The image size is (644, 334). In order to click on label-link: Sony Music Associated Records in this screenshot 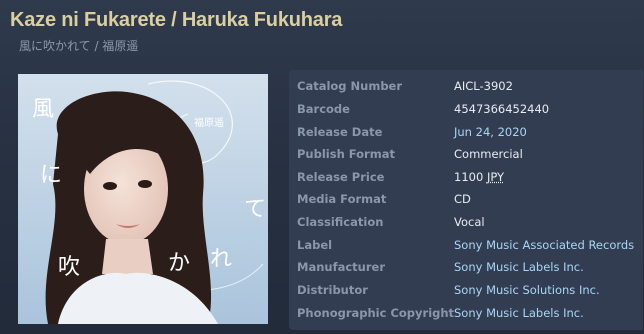, I will do `click(544, 245)`.